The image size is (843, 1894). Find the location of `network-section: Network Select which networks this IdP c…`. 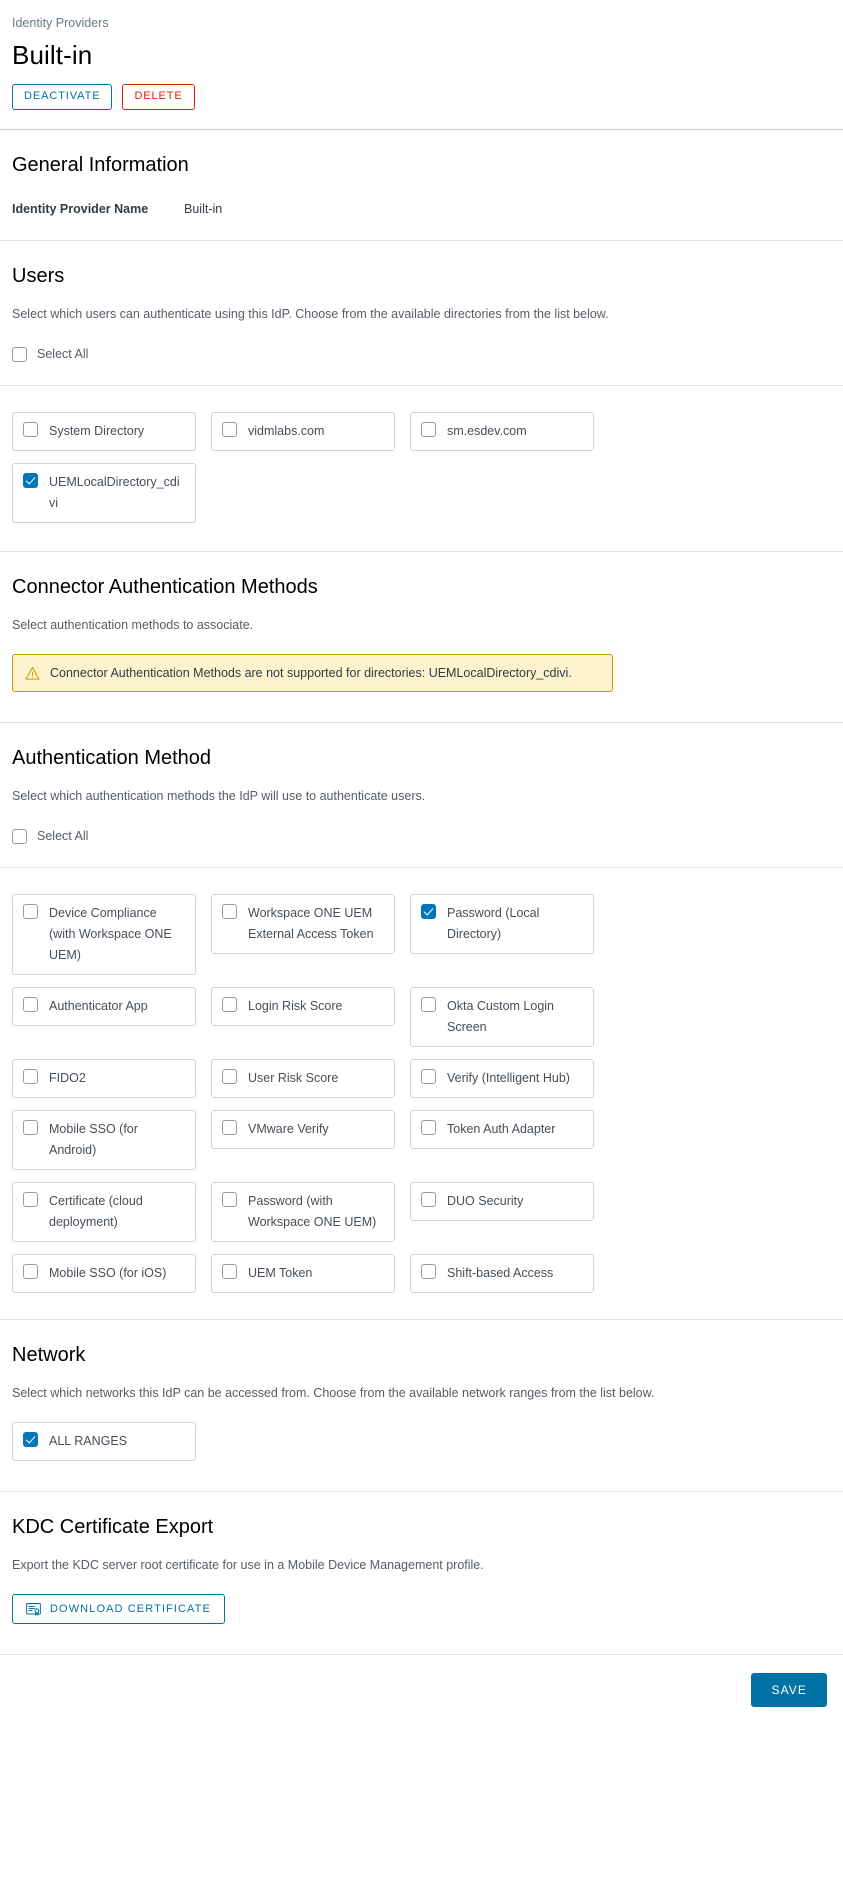

network-section: Network Select which networks this IdP c… is located at coordinates (421, 1416).